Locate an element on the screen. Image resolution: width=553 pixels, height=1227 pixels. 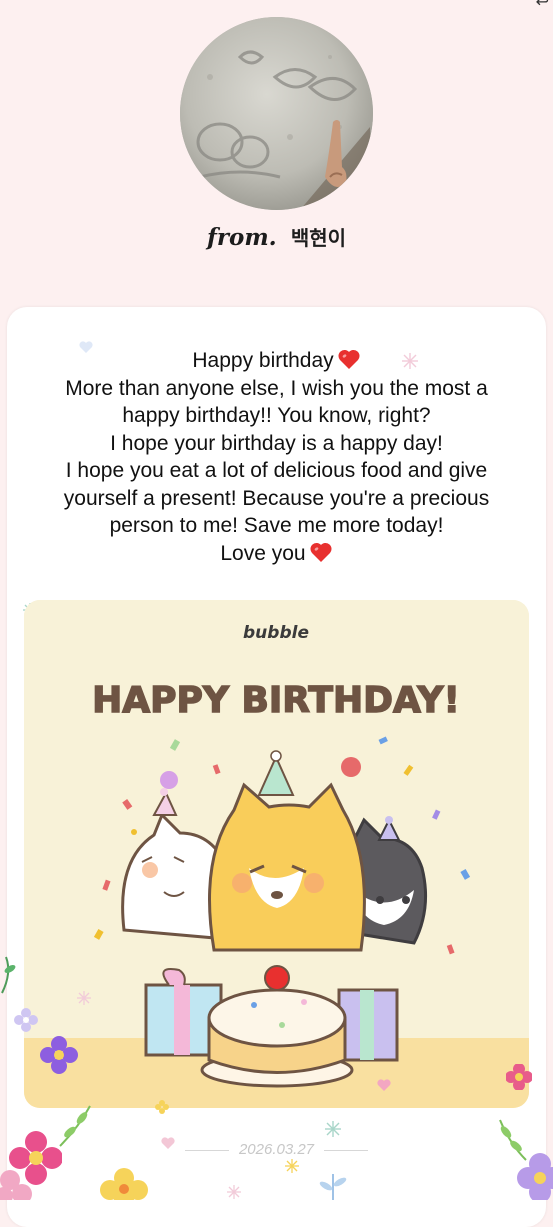
happy-birthday-headline: HAPPY BIRTHDAY! is located at coordinates (276, 700).